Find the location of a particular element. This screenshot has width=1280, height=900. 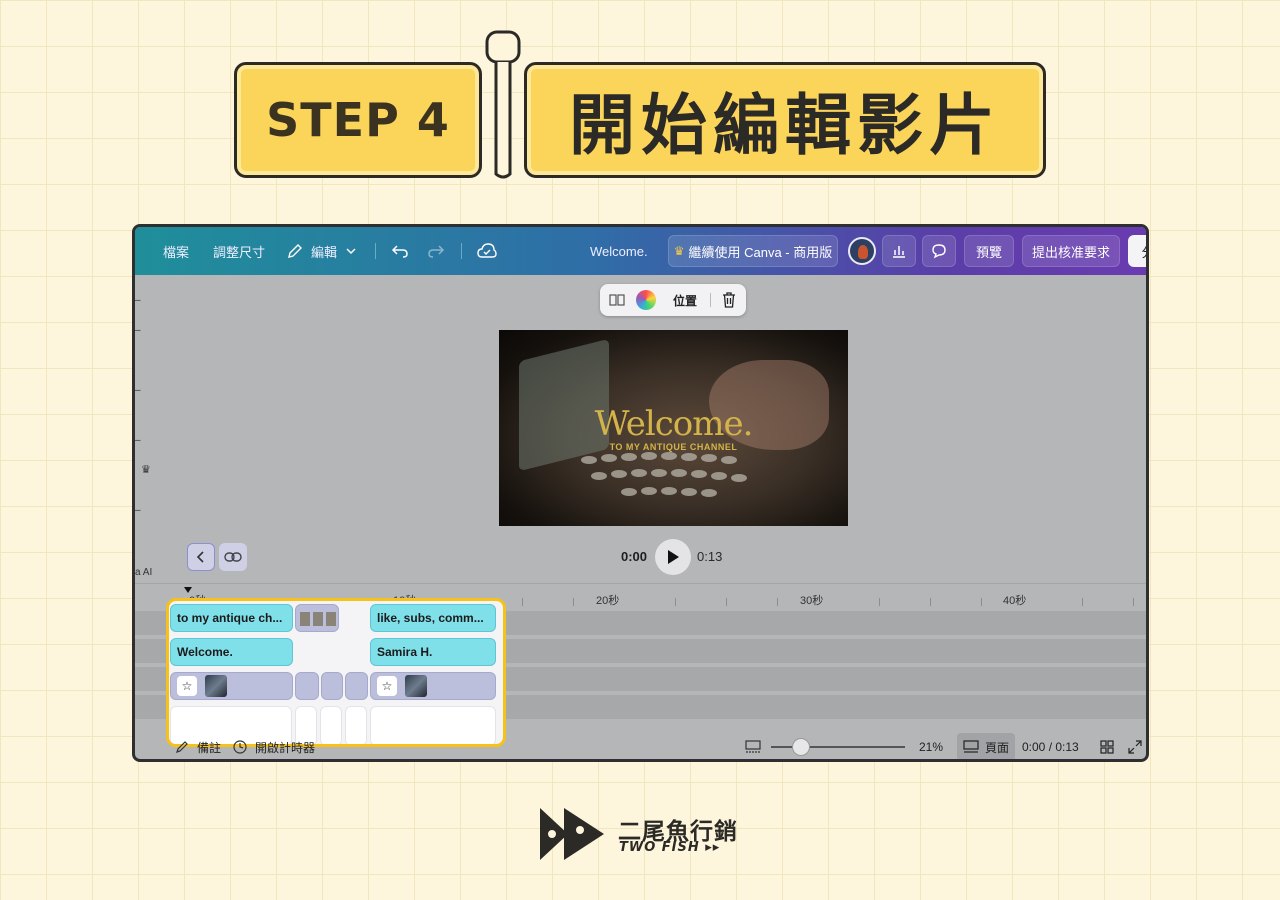

redo-icon is located at coordinates (436, 251).